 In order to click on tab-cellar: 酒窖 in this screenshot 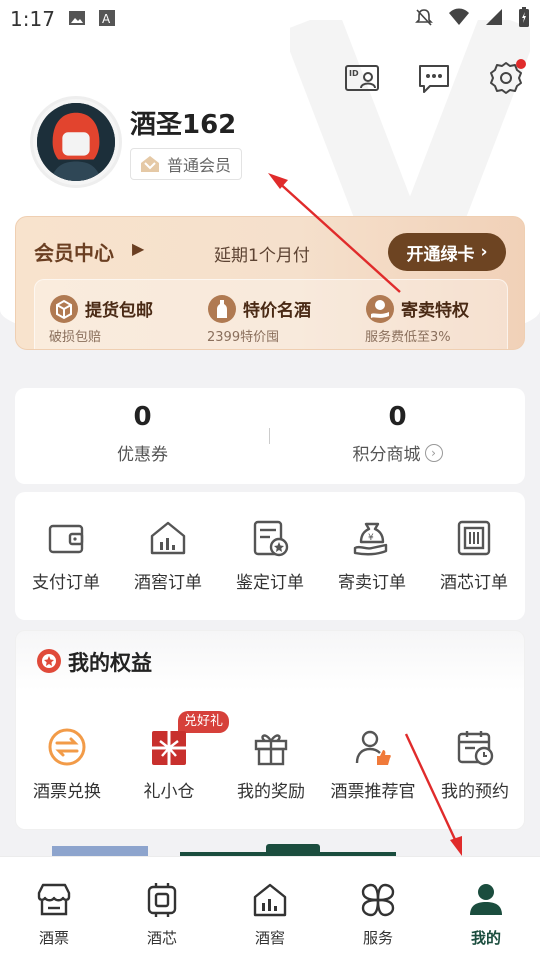, I will do `click(270, 908)`.